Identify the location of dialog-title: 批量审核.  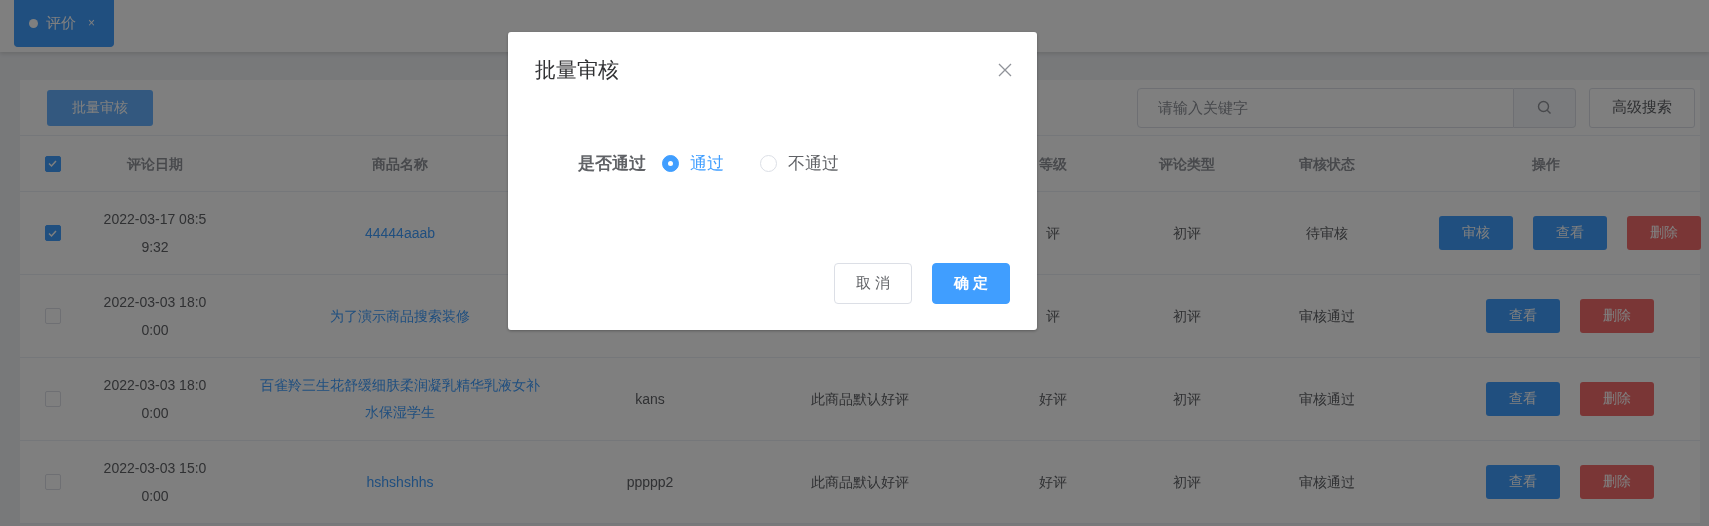
(577, 70).